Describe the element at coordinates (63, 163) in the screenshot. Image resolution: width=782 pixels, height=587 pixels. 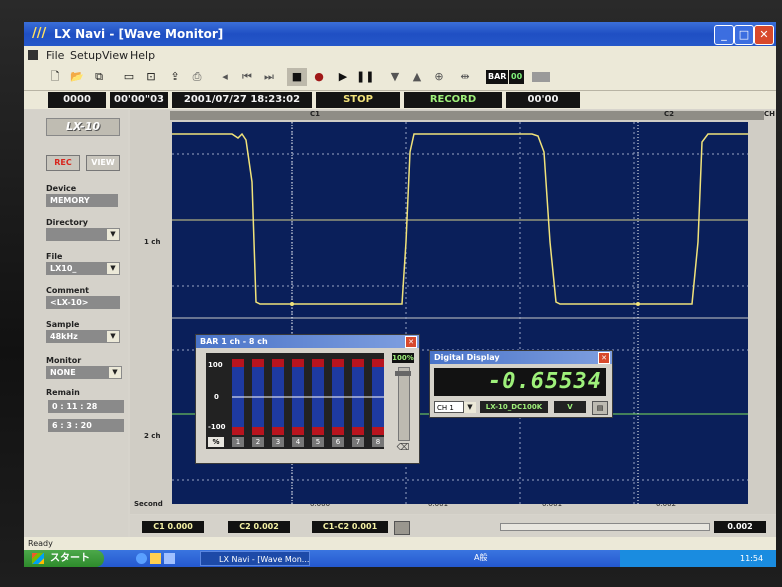
I see `rec-button: REC` at that location.